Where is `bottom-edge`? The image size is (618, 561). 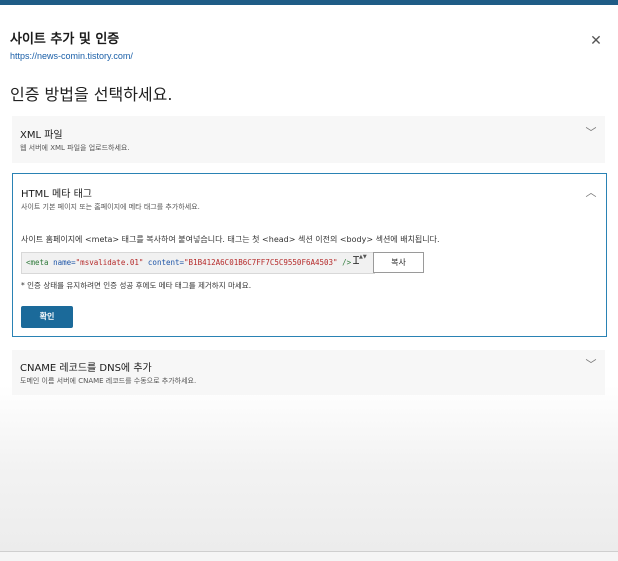 bottom-edge is located at coordinates (309, 556).